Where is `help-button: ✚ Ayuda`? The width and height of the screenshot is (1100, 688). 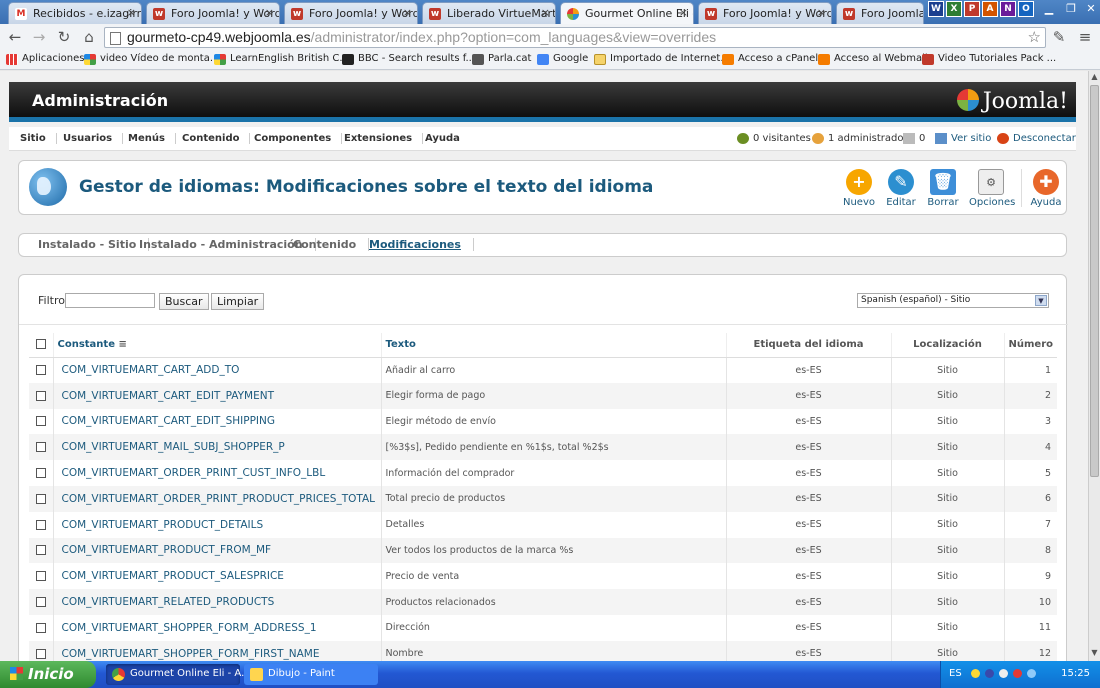 help-button: ✚ Ayuda is located at coordinates (1046, 188).